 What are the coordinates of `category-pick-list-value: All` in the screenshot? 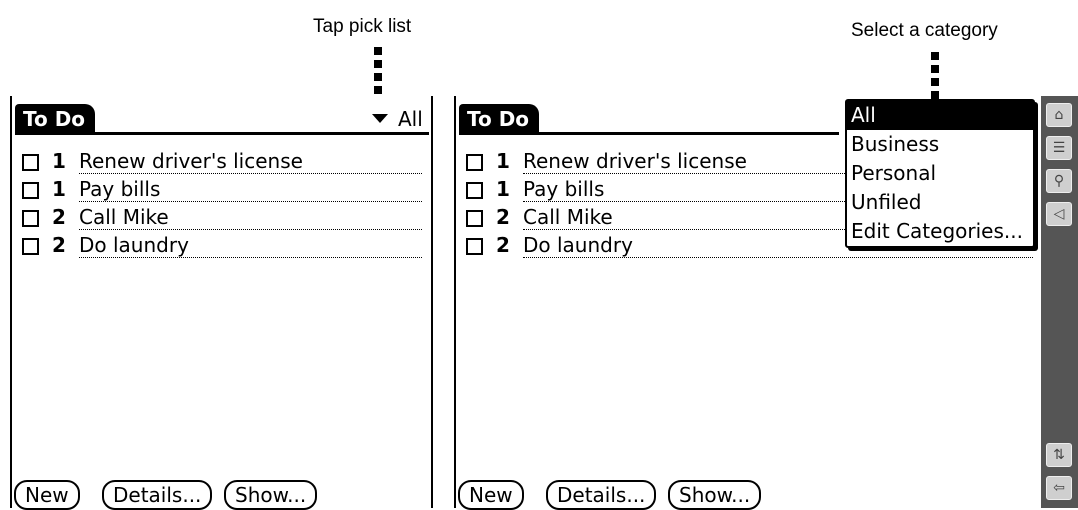 It's located at (410, 119).